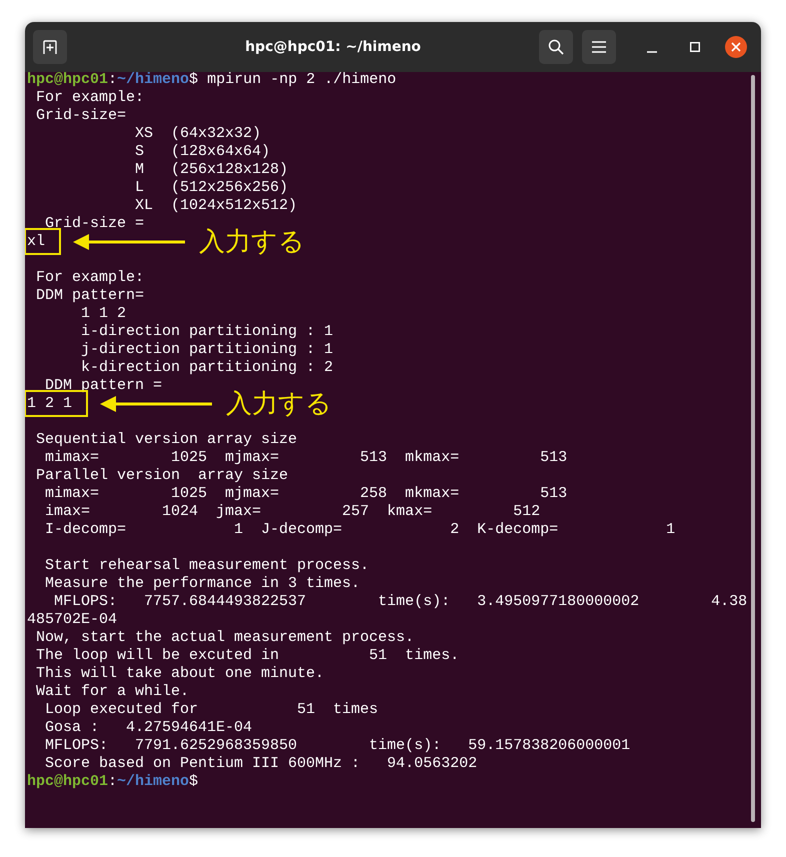 The image size is (786, 857). I want to click on output-line: Grid-size =, so click(94, 224).